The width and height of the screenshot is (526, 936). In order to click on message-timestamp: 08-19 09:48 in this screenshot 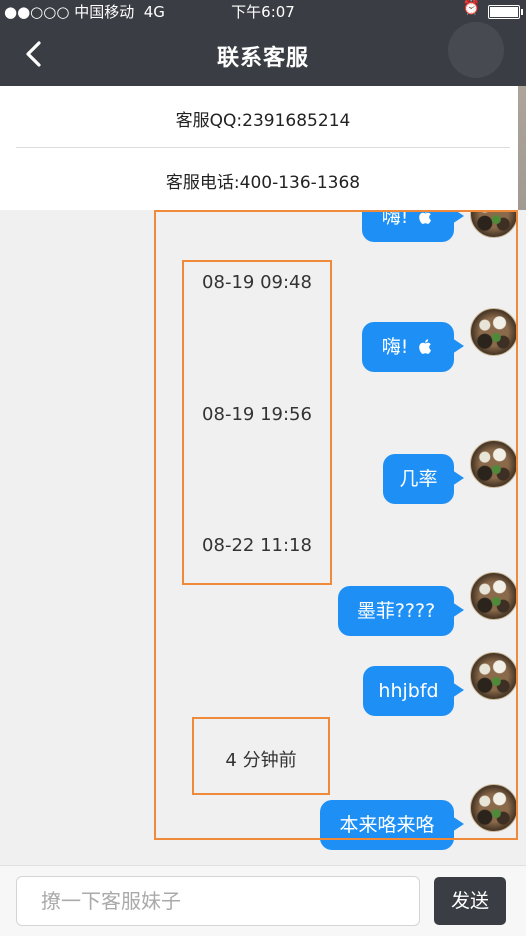, I will do `click(257, 282)`.